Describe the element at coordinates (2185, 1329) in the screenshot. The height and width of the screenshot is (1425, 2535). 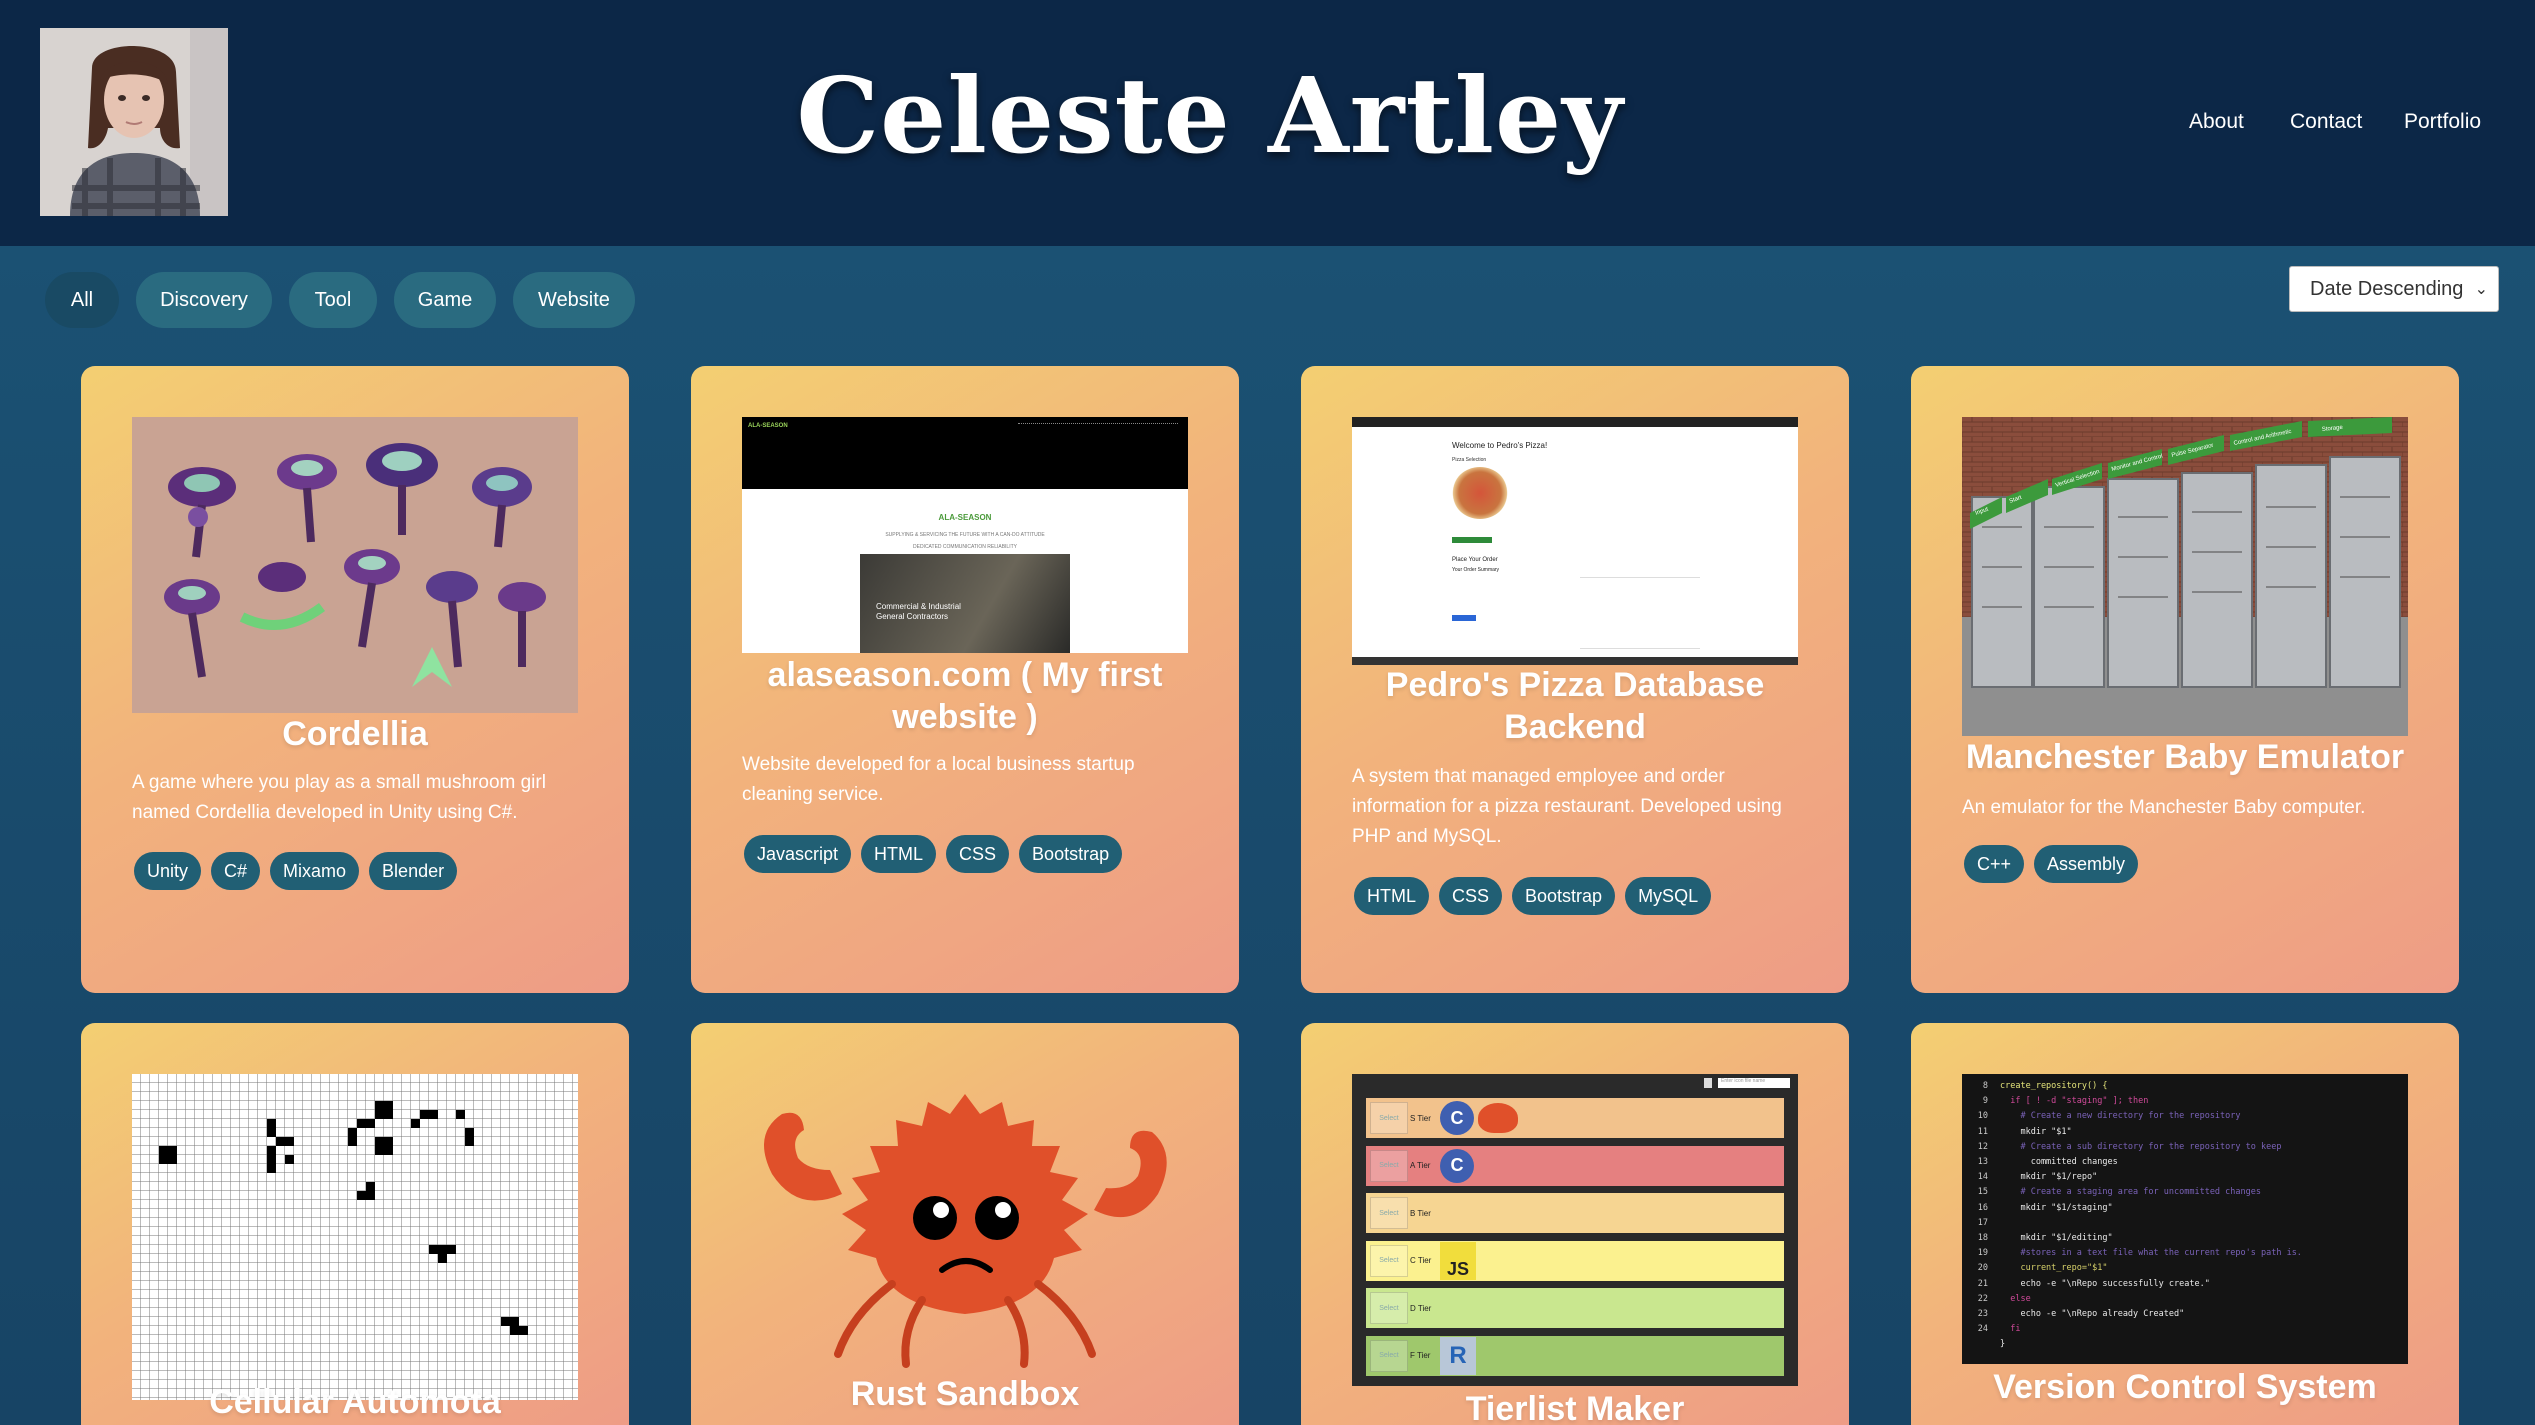
I see `code-line: 24 fi` at that location.